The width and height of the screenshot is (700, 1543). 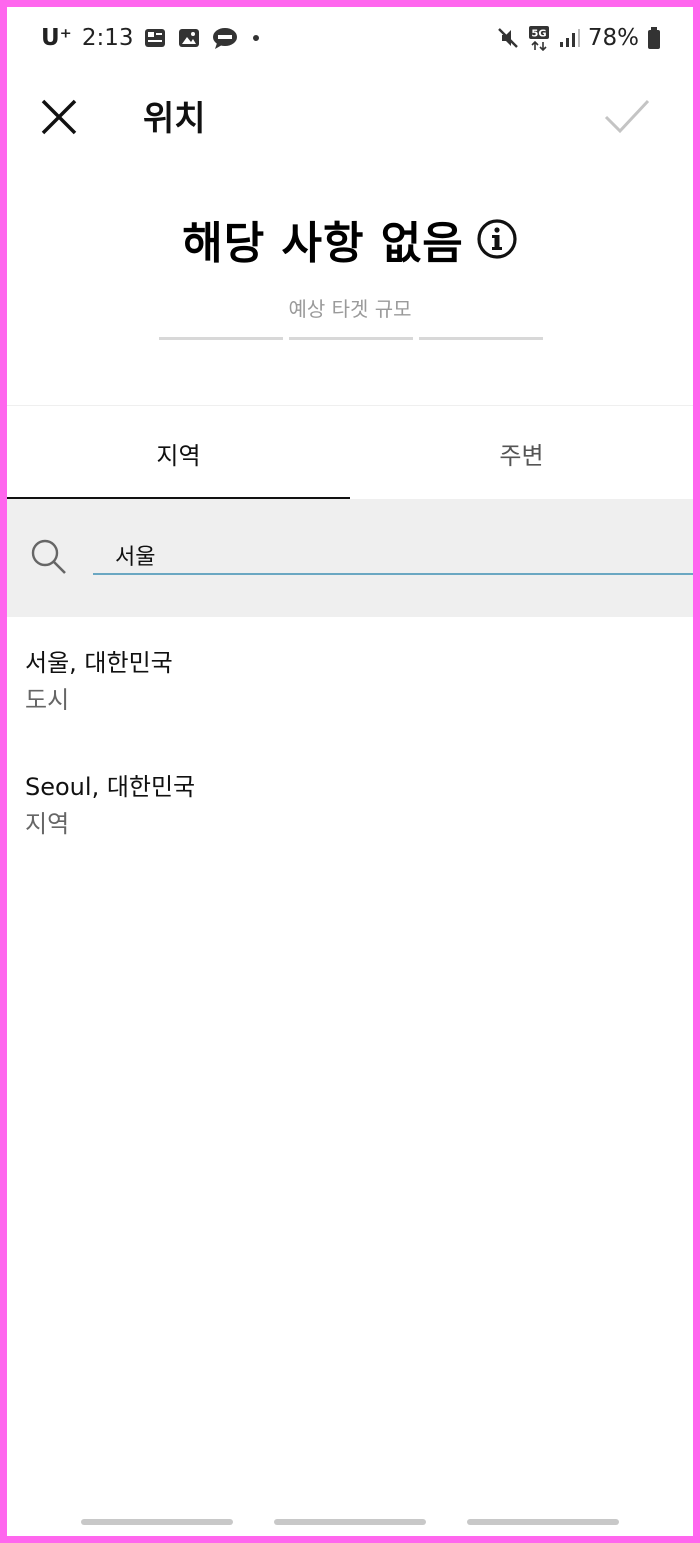 What do you see at coordinates (56, 38) in the screenshot?
I see `carrier-label: U⁺` at bounding box center [56, 38].